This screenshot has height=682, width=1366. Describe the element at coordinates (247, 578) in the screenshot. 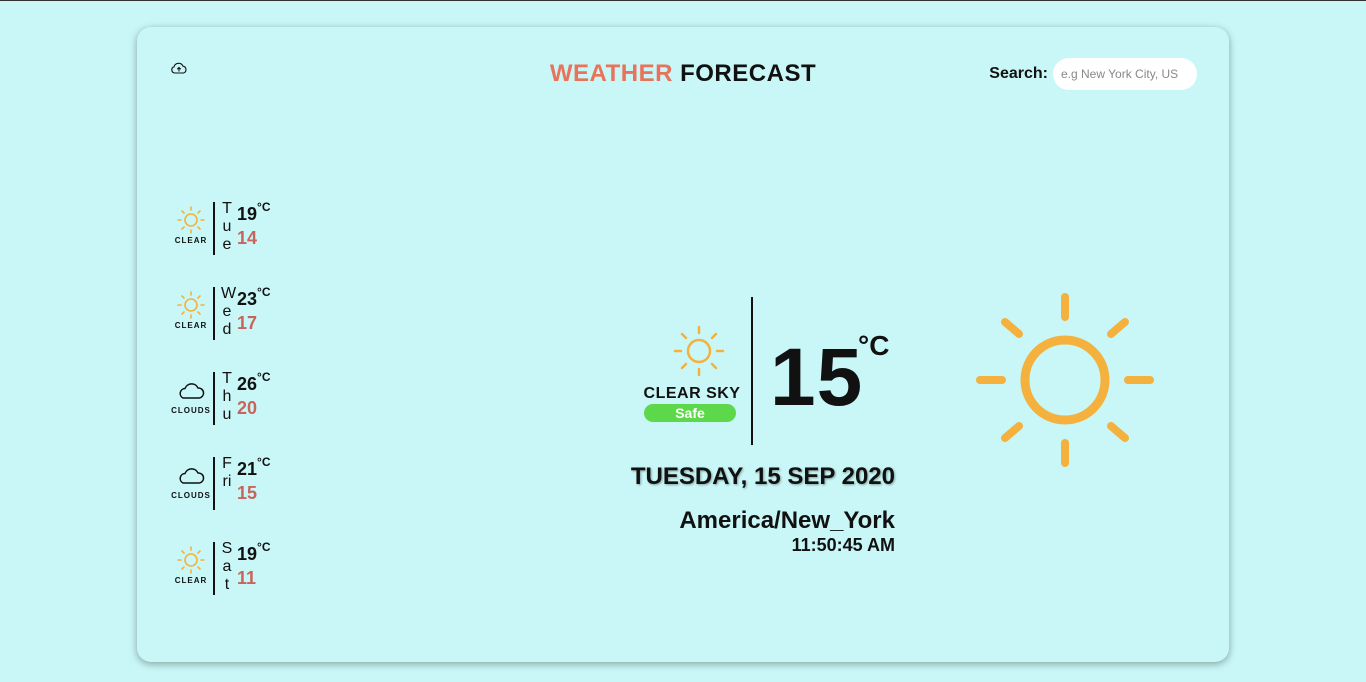

I see `forecast-low-temp: 11` at that location.